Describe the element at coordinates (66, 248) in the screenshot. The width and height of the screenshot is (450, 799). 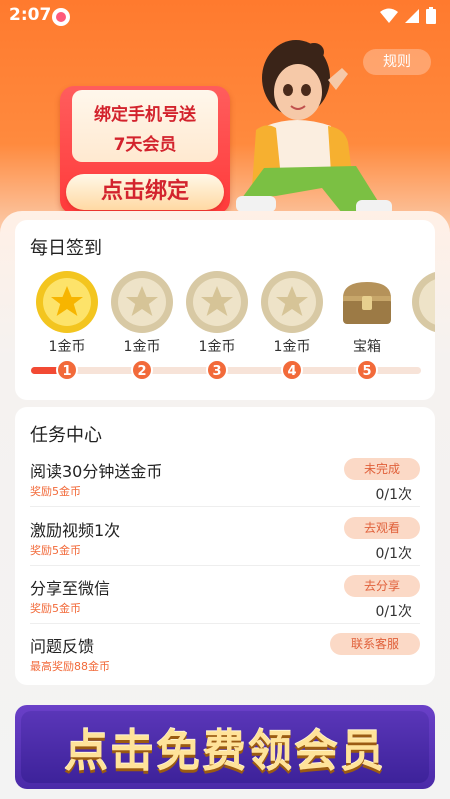
I see `signin-title: 每日签到` at that location.